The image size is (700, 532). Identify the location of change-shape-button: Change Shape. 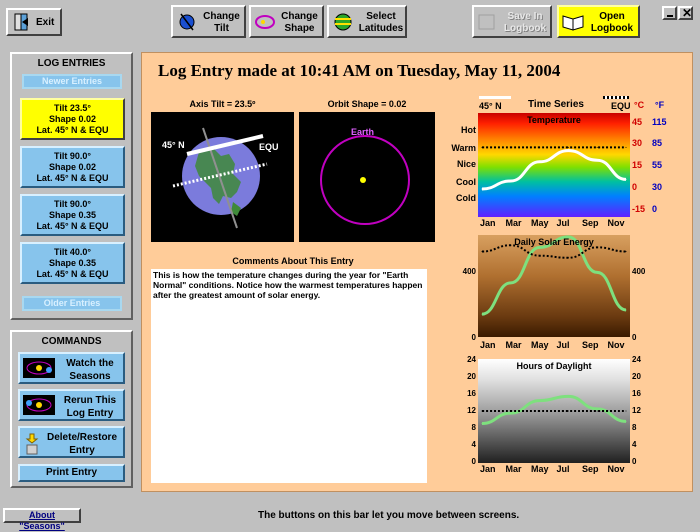
(286, 21).